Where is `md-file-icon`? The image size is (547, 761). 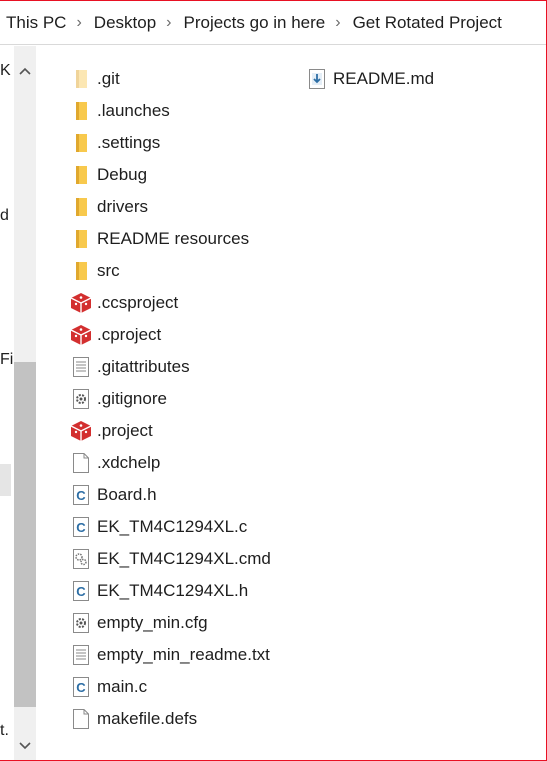
md-file-icon is located at coordinates (317, 79).